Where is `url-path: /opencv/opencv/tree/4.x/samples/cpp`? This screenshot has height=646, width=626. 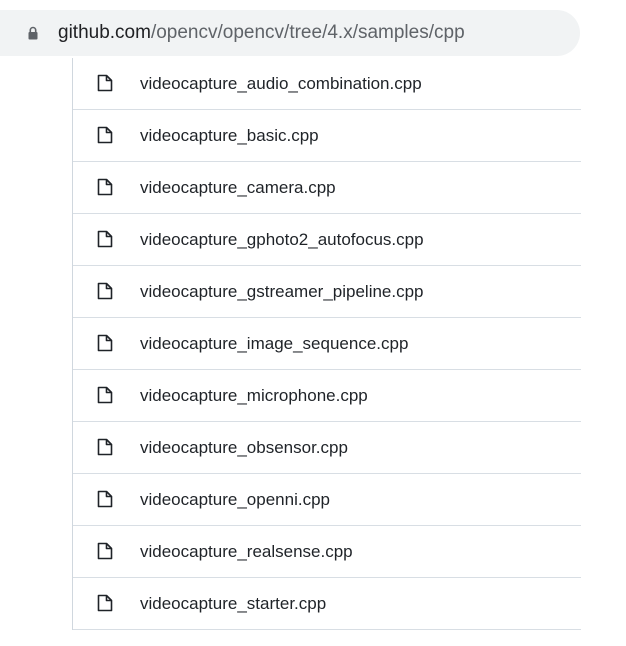
url-path: /opencv/opencv/tree/4.x/samples/cpp is located at coordinates (307, 32).